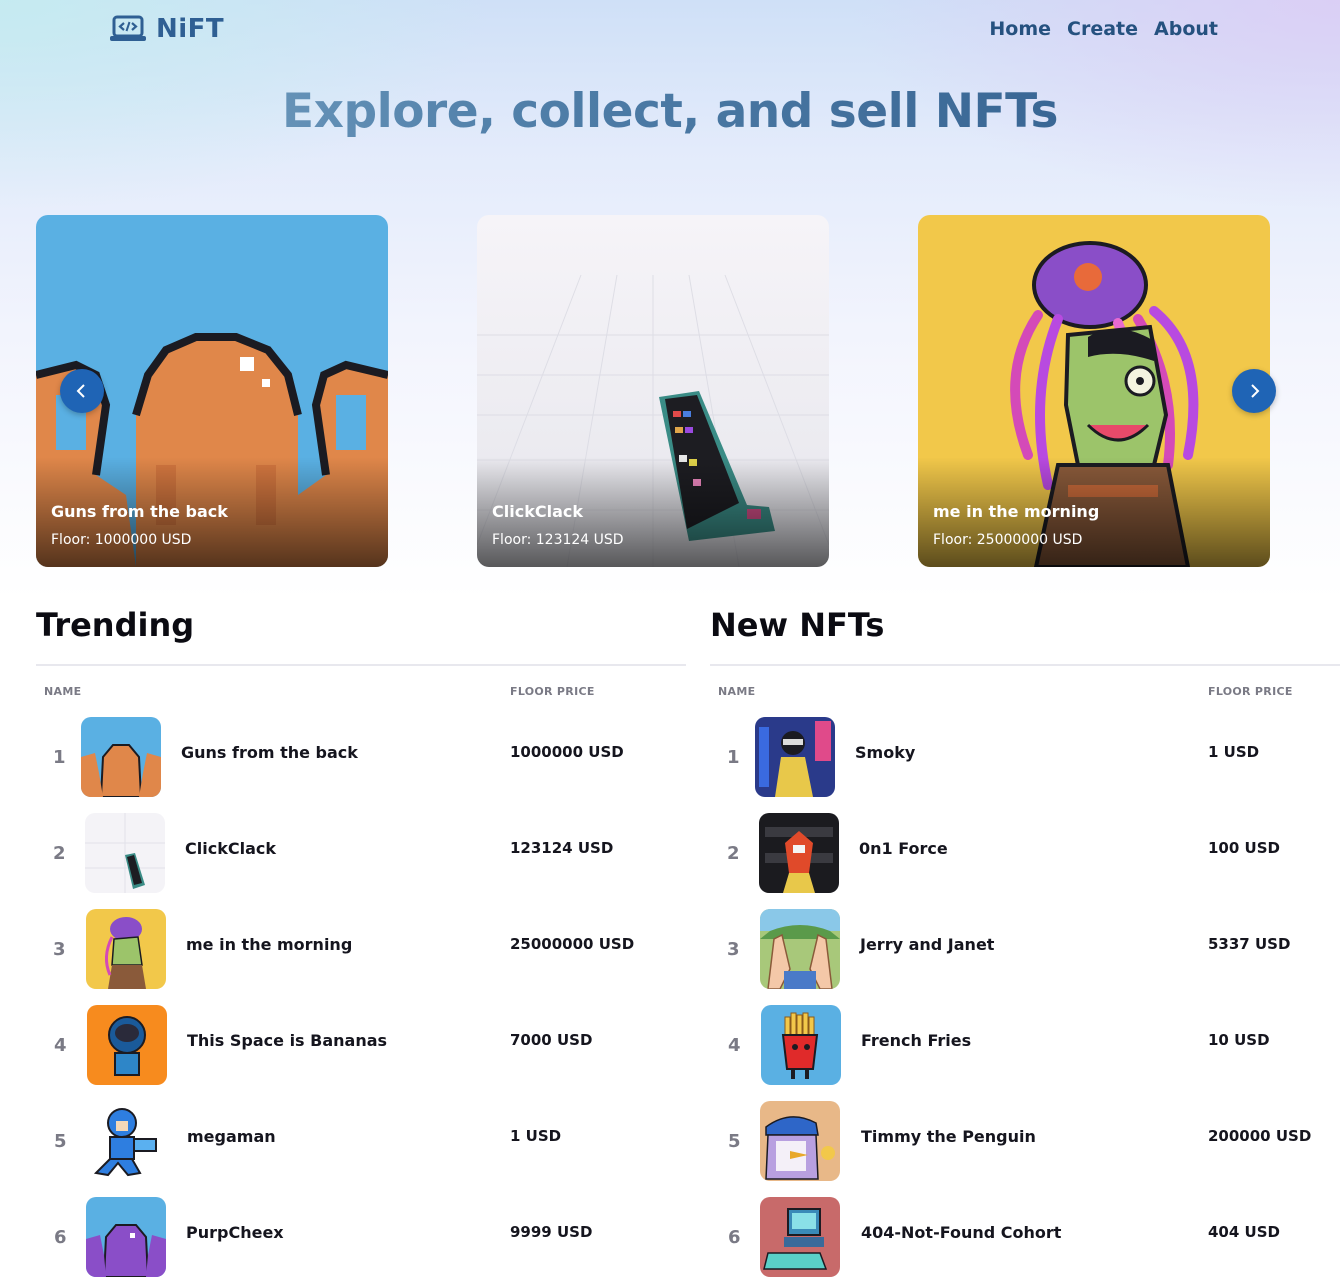 The width and height of the screenshot is (1340, 1280). I want to click on row-name: French Fries, so click(916, 1040).